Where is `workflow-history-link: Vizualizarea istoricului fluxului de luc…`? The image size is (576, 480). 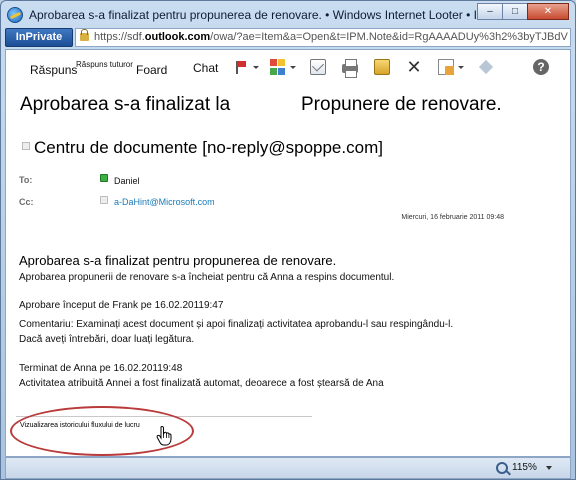
workflow-history-link: Vizualizarea istoricului fluxului de luc… is located at coordinates (80, 425).